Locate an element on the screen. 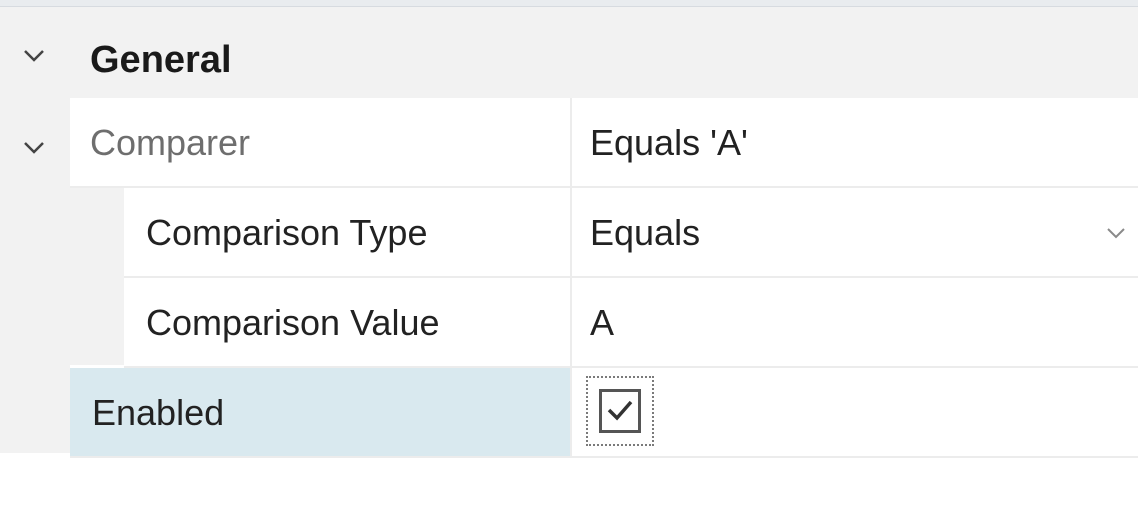 This screenshot has height=526, width=1138. nested-indent is located at coordinates (97, 276).